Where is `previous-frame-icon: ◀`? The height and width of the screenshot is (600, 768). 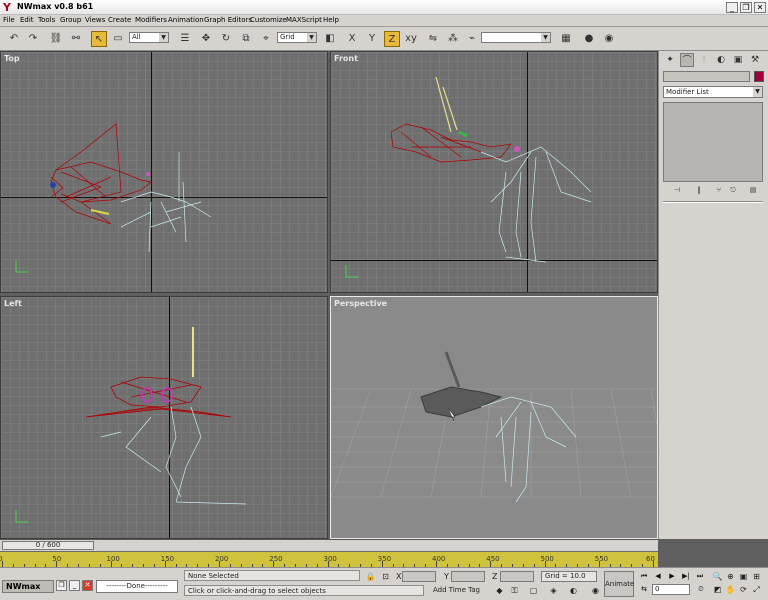
previous-frame-icon: ◀ is located at coordinates (658, 576).